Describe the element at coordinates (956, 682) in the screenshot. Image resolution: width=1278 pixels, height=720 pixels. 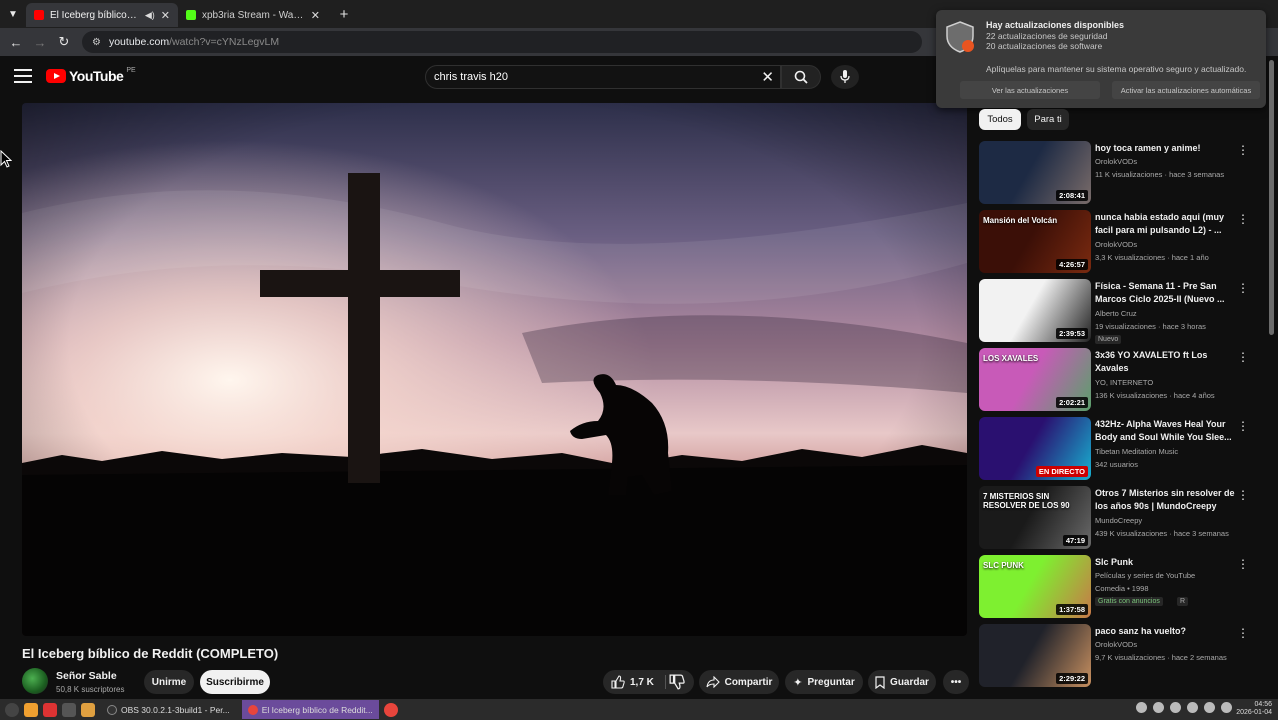
I see `more-actions-button: •••` at that location.